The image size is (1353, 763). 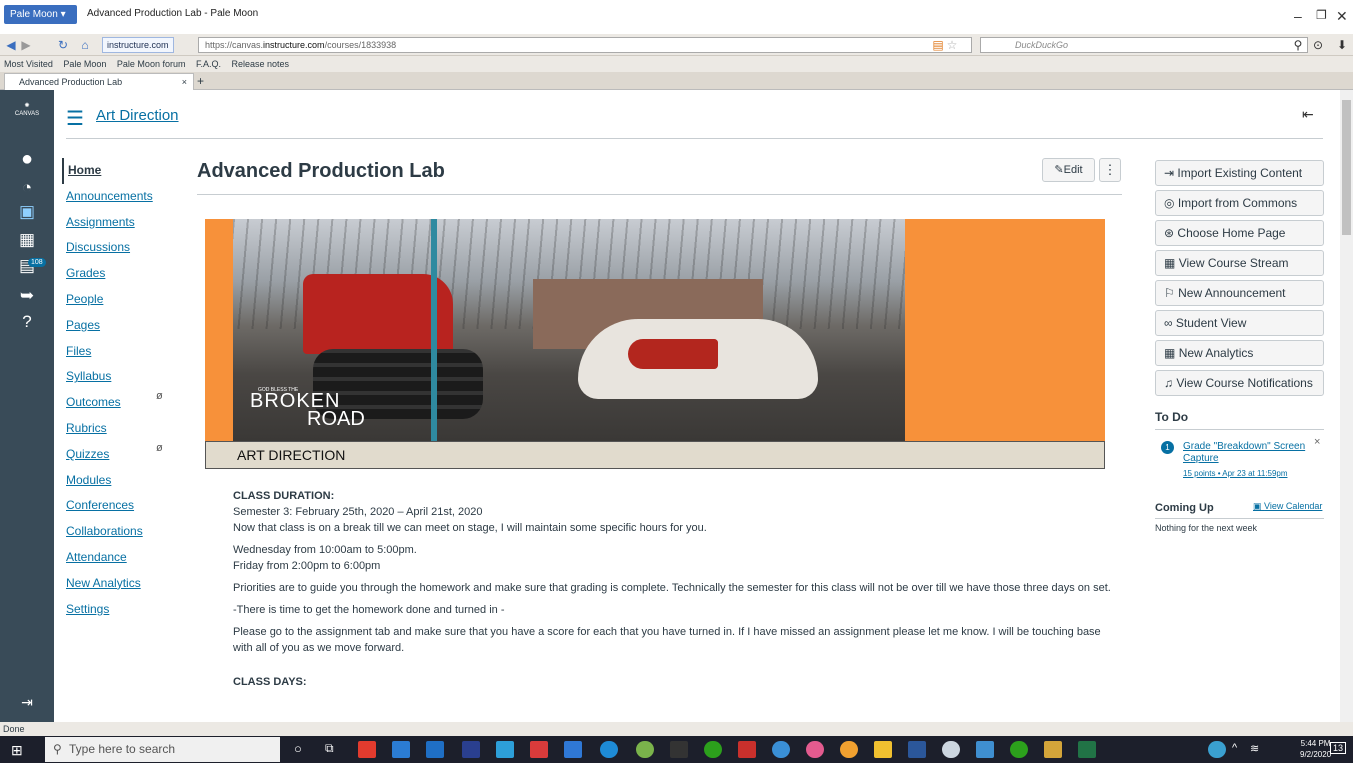 What do you see at coordinates (1053, 749) in the screenshot?
I see `file-explorer-icon` at bounding box center [1053, 749].